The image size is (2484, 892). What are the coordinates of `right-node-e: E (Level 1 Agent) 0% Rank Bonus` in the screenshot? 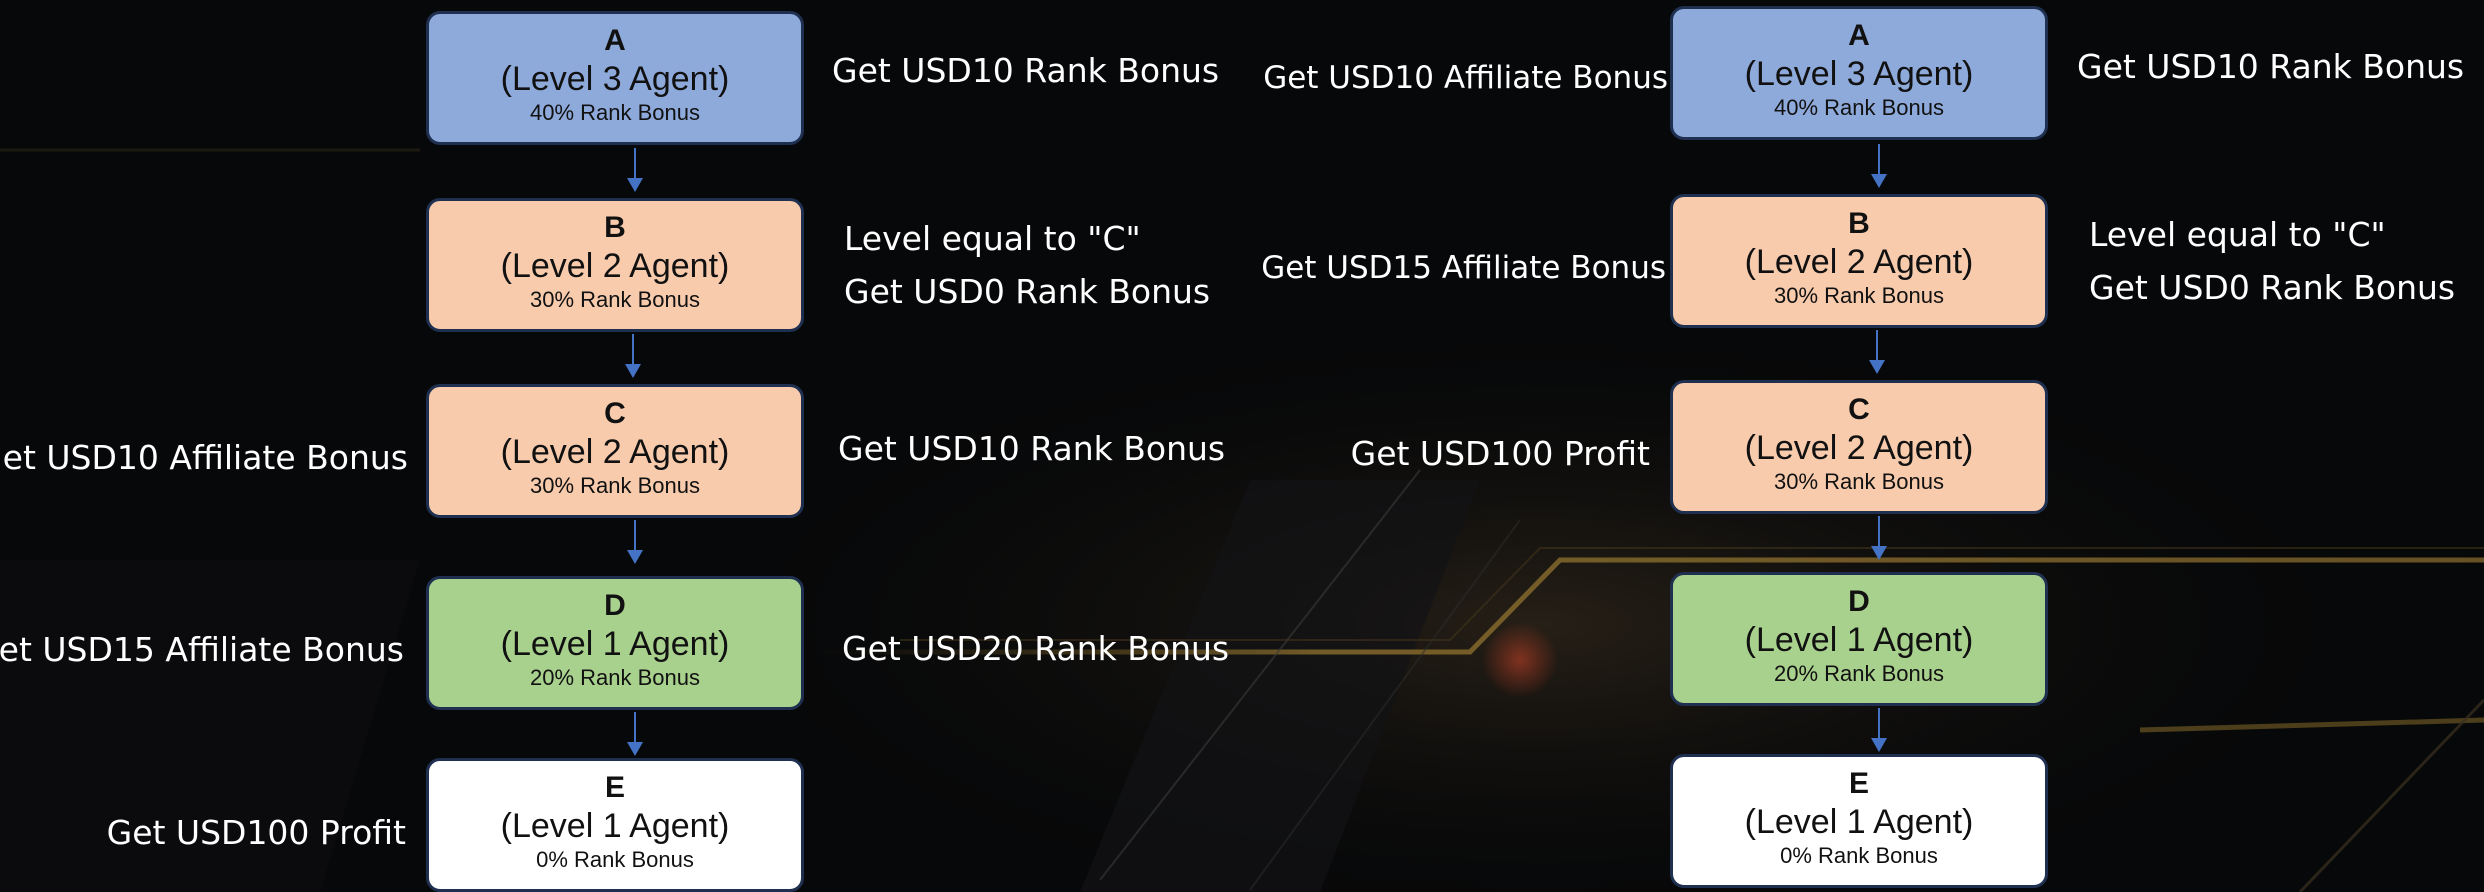 It's located at (1859, 821).